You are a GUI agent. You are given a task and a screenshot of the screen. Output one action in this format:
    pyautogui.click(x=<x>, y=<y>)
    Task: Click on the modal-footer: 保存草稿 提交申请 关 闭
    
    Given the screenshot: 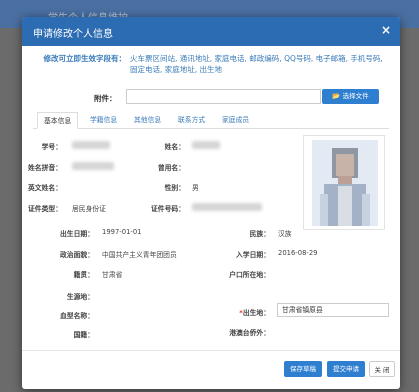 What is the action you would take?
    pyautogui.click(x=211, y=369)
    